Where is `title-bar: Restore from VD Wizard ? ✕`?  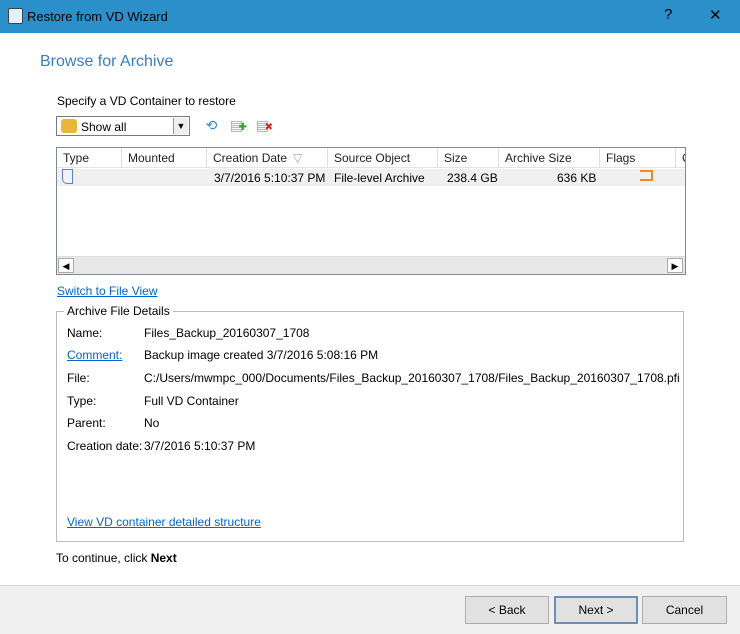
title-bar: Restore from VD Wizard ? ✕ is located at coordinates (370, 16).